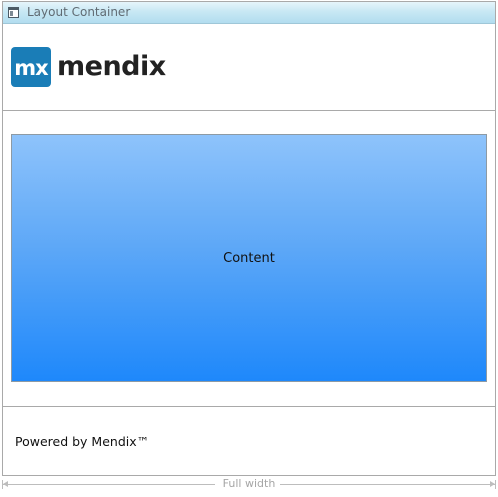  What do you see at coordinates (79, 12) in the screenshot?
I see `container-title: Layout Container` at bounding box center [79, 12].